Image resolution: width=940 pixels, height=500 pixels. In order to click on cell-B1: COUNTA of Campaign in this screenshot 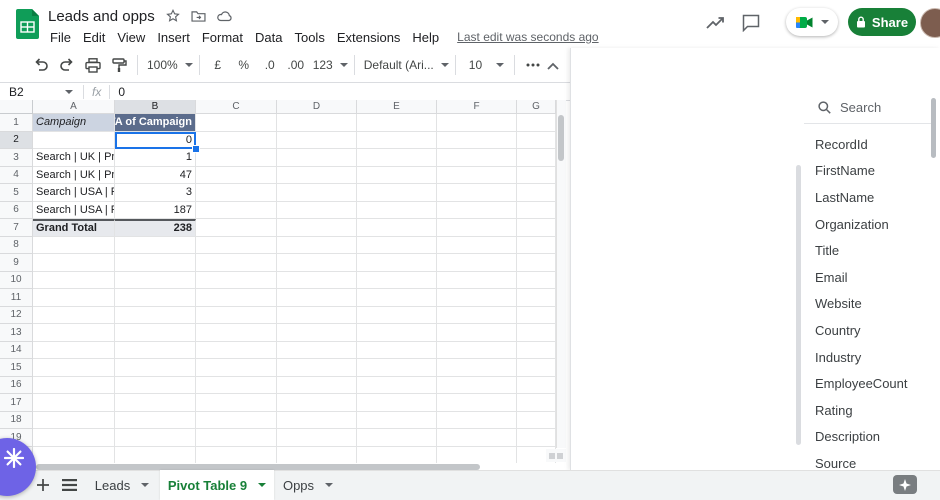, I will do `click(155, 123)`.